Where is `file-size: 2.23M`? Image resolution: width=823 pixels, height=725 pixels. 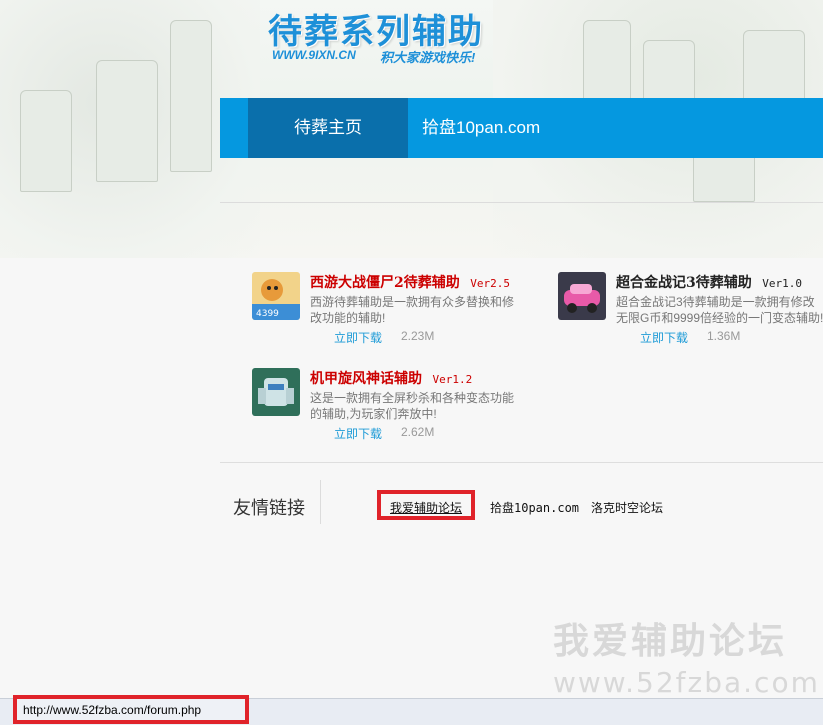
file-size: 2.23M is located at coordinates (418, 336).